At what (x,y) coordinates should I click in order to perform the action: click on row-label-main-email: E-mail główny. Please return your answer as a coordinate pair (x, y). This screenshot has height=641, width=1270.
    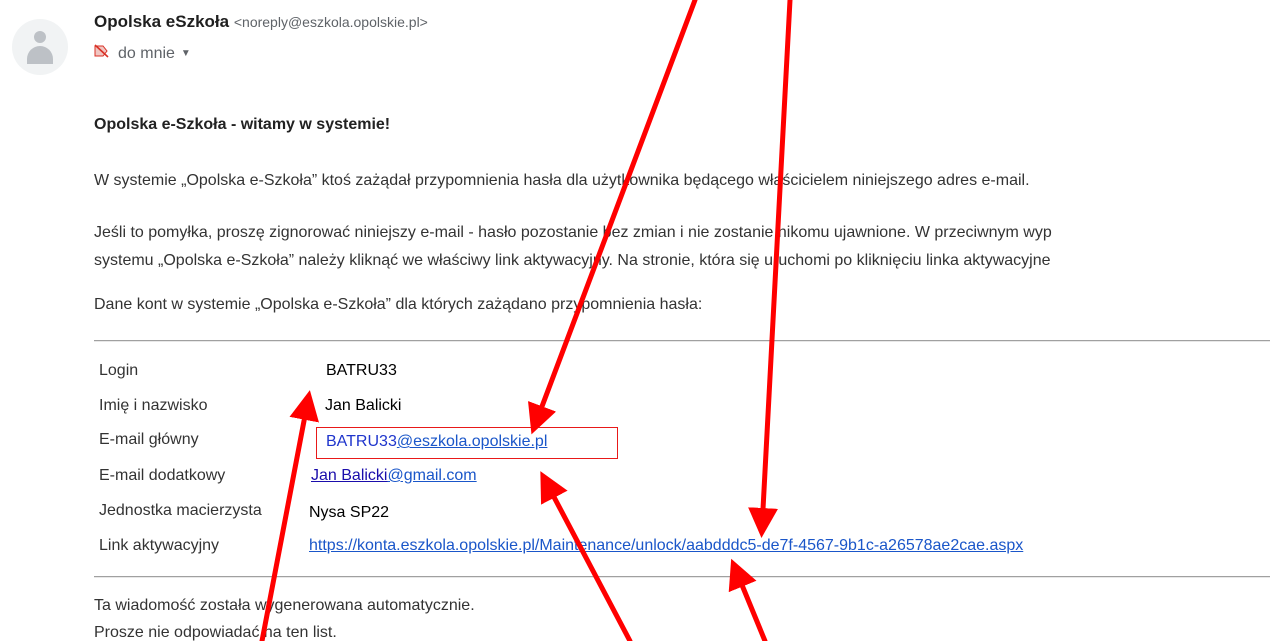
    Looking at the image, I should click on (149, 439).